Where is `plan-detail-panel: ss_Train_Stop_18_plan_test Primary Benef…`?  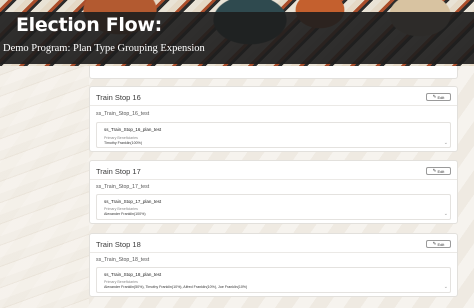 plan-detail-panel: ss_Train_Stop_18_plan_test Primary Benef… is located at coordinates (273, 280).